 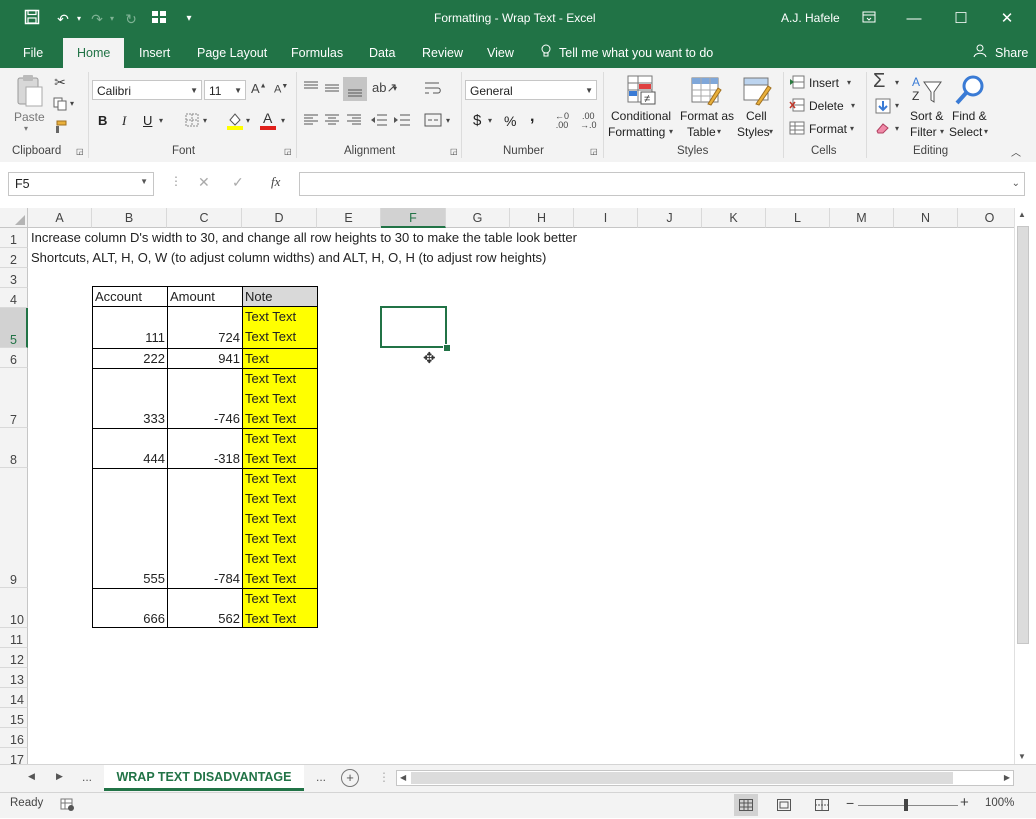 What do you see at coordinates (14, 218) in the screenshot?
I see `select-all-button` at bounding box center [14, 218].